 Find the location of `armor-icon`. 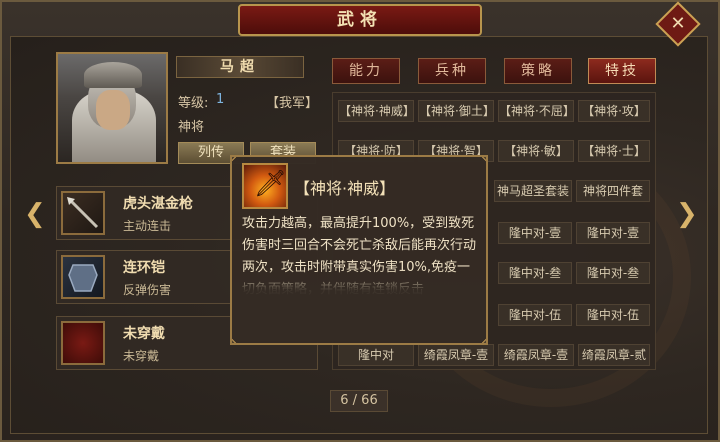

armor-icon is located at coordinates (83, 277).